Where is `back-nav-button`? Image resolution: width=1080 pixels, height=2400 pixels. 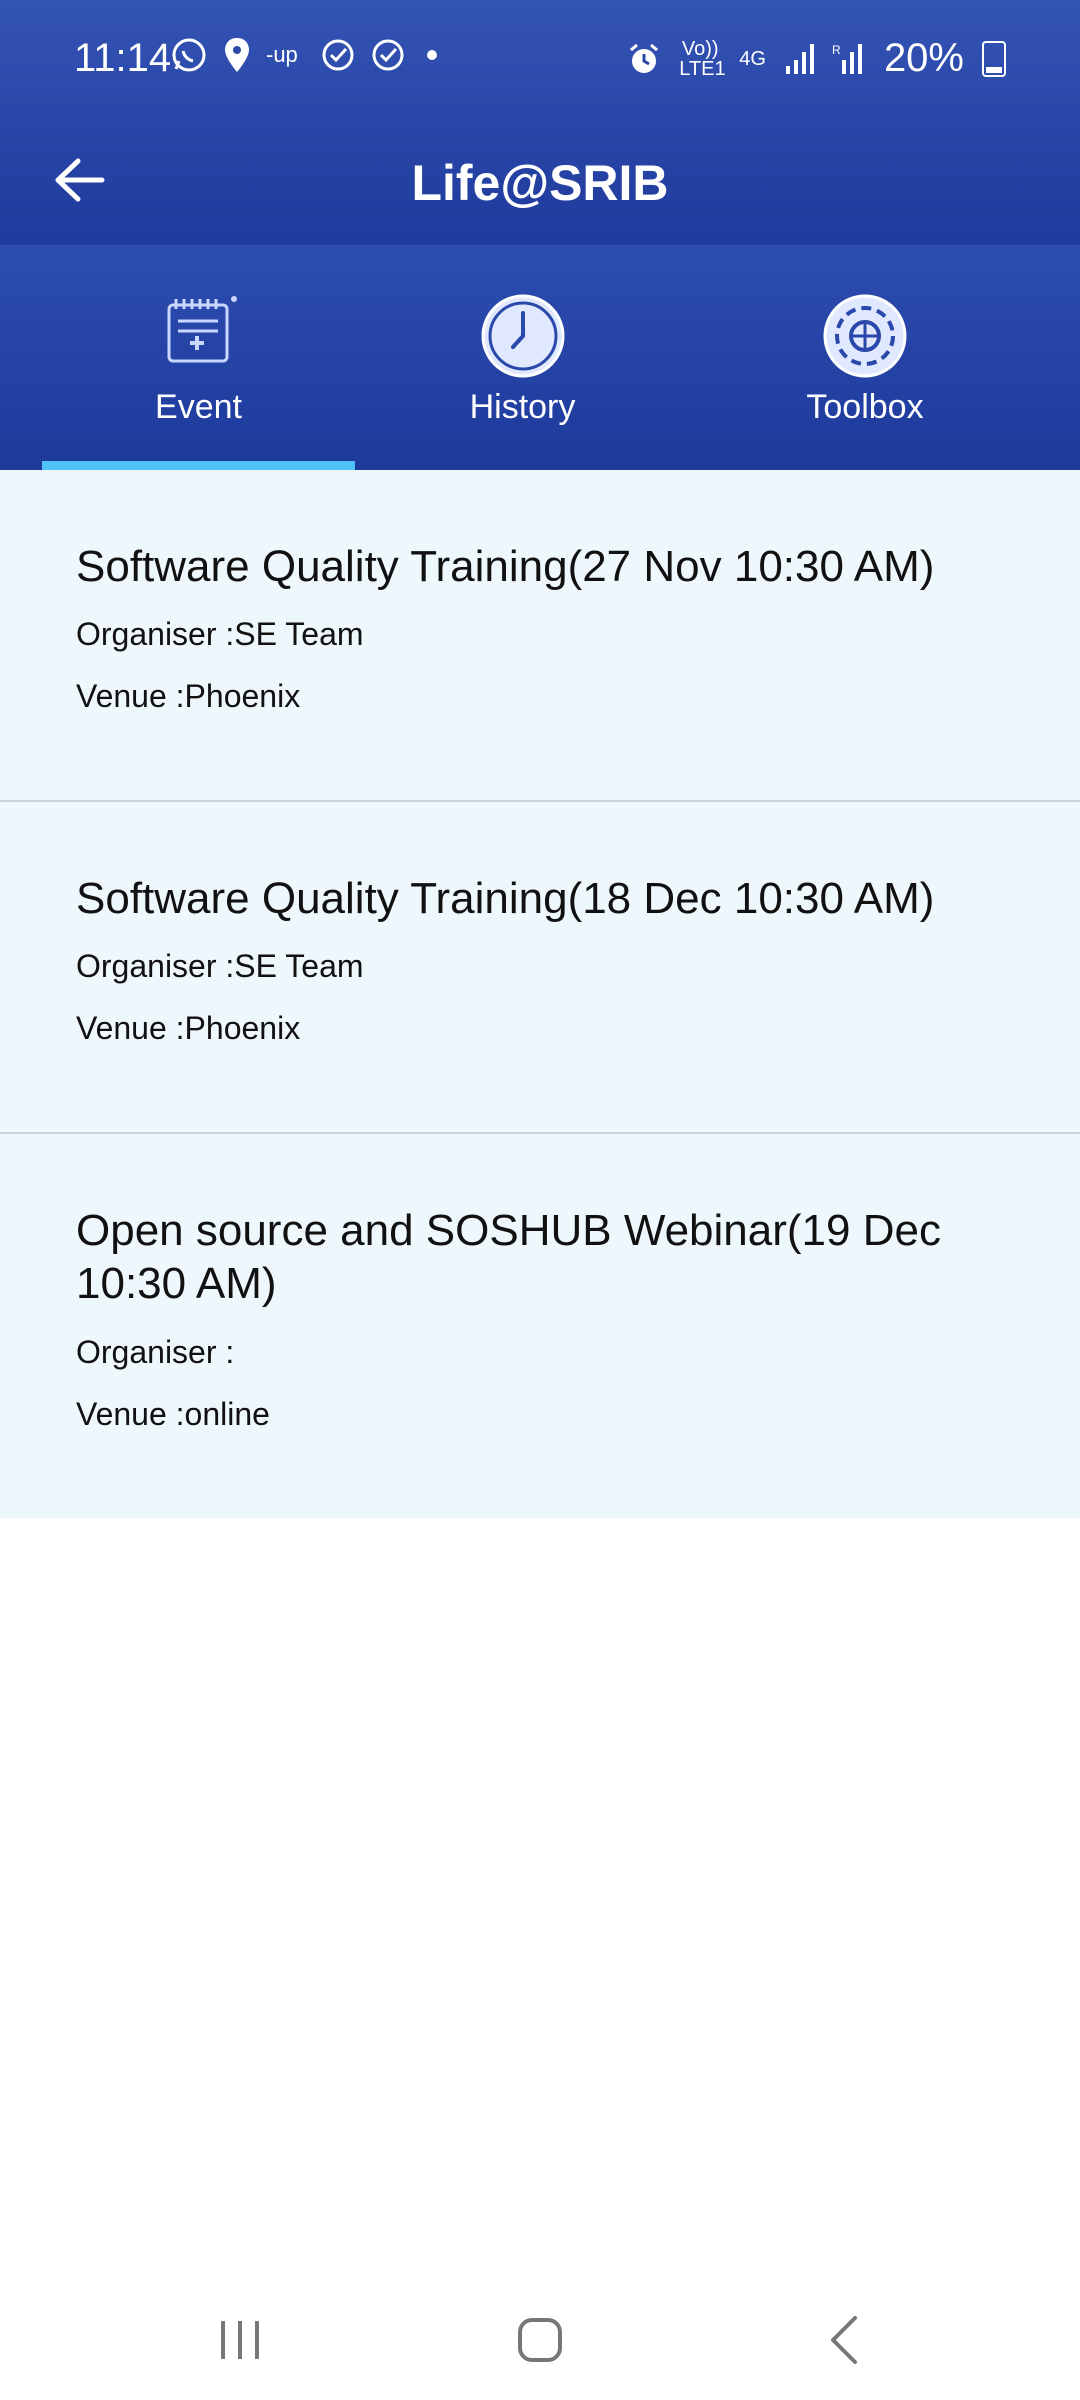
back-nav-button is located at coordinates (845, 2340).